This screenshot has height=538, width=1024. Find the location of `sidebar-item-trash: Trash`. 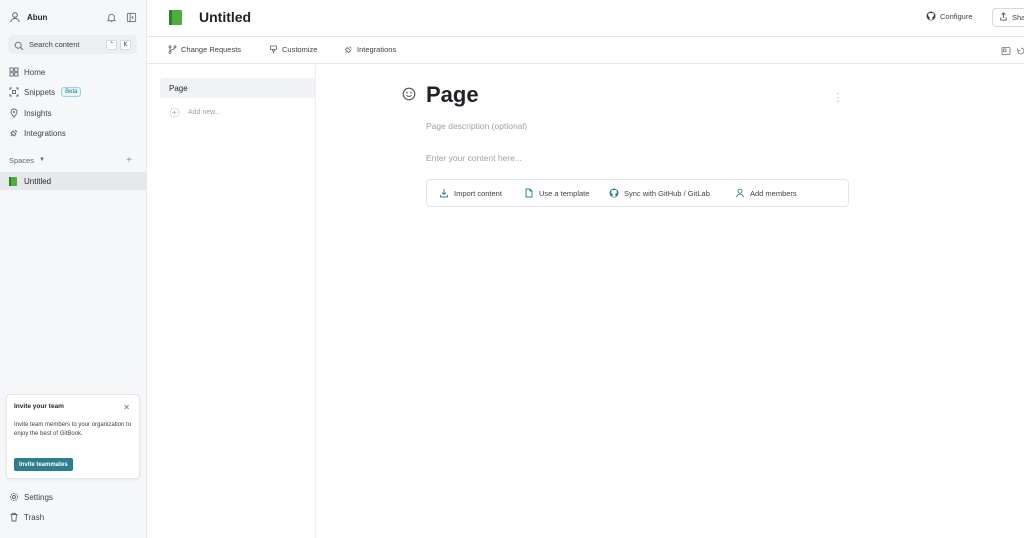

sidebar-item-trash: Trash is located at coordinates (73, 517).